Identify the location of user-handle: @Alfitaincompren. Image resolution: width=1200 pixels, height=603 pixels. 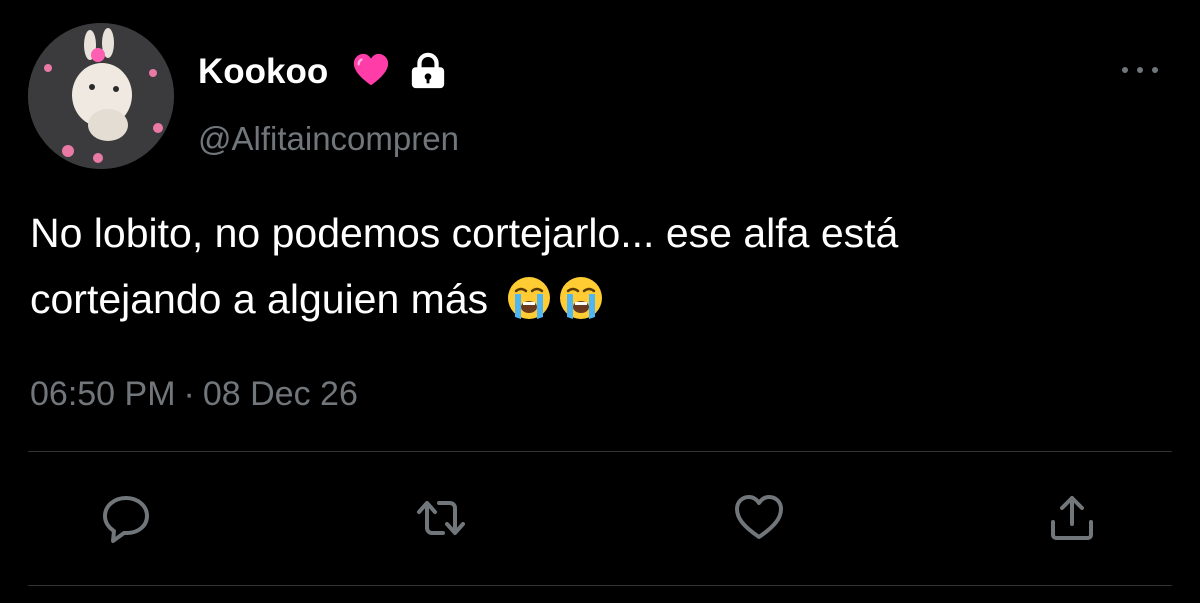
(328, 139).